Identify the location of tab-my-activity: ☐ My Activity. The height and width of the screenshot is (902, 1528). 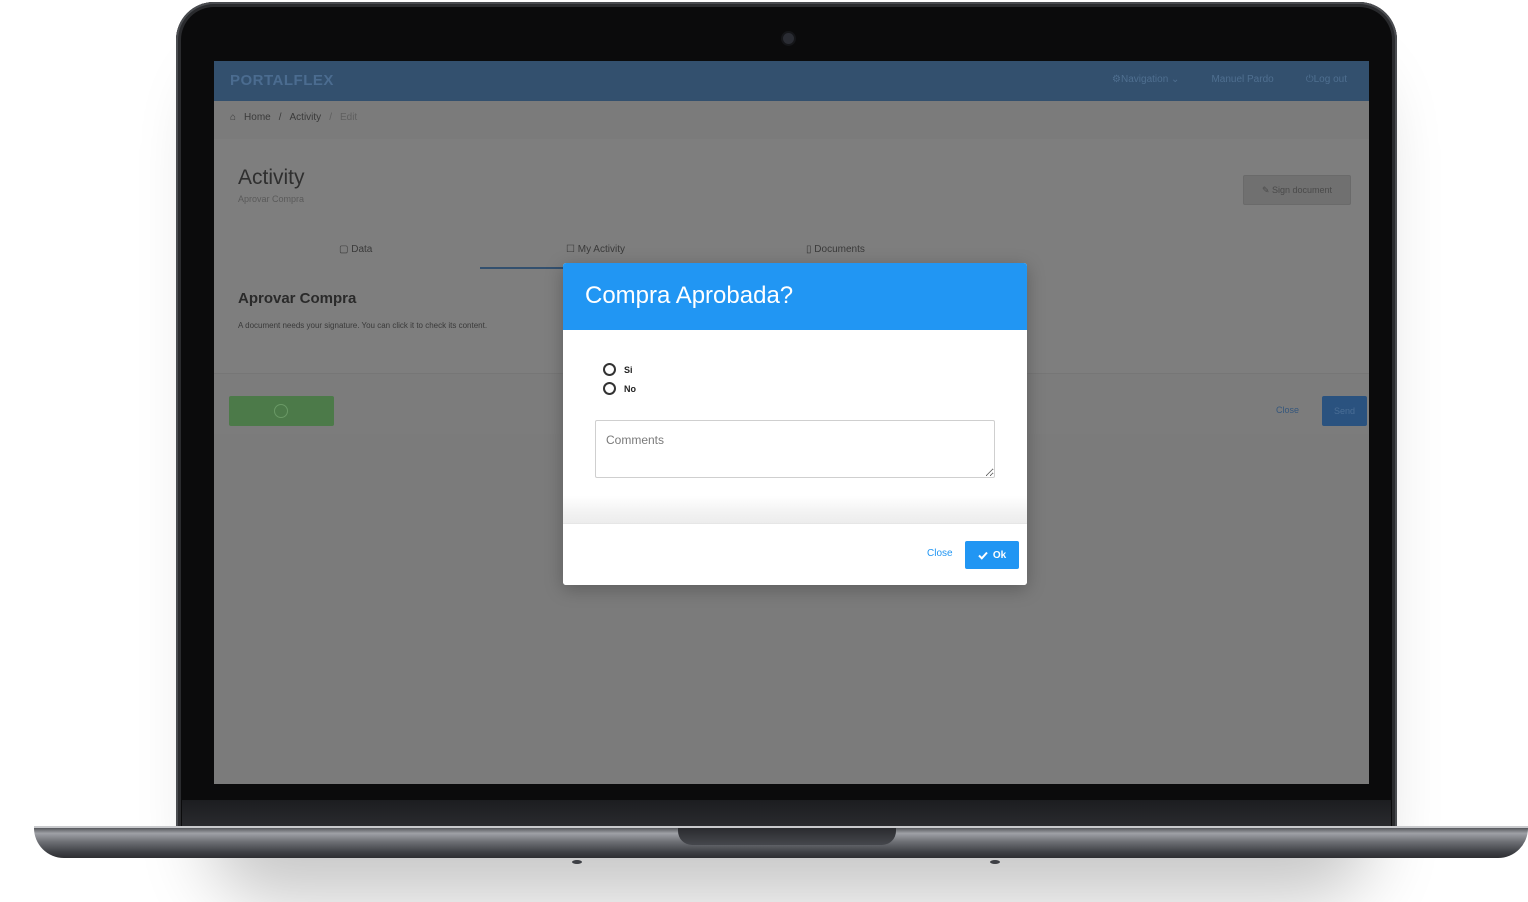
(595, 249).